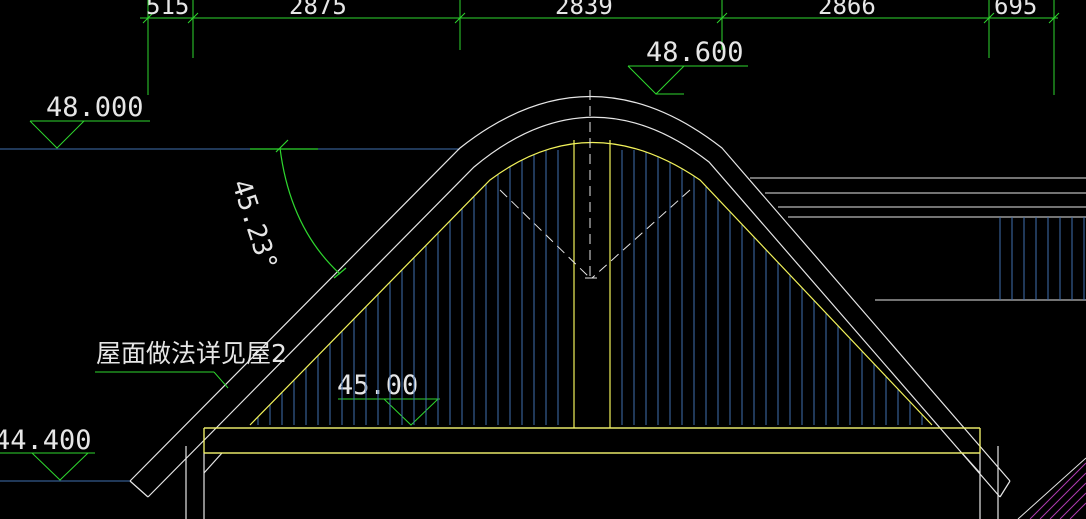 The height and width of the screenshot is (519, 1086). What do you see at coordinates (847, 10) in the screenshot?
I see `dimension-2866: 2866` at bounding box center [847, 10].